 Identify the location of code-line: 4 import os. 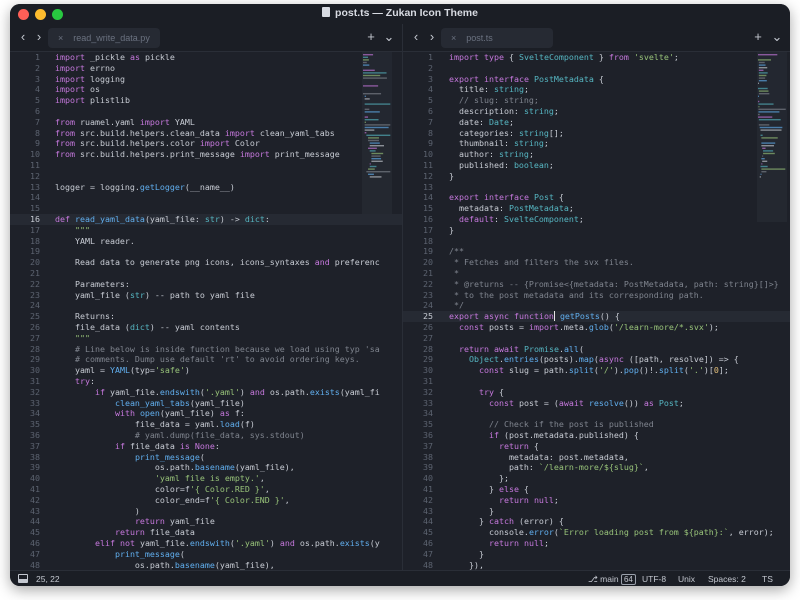
(206, 89).